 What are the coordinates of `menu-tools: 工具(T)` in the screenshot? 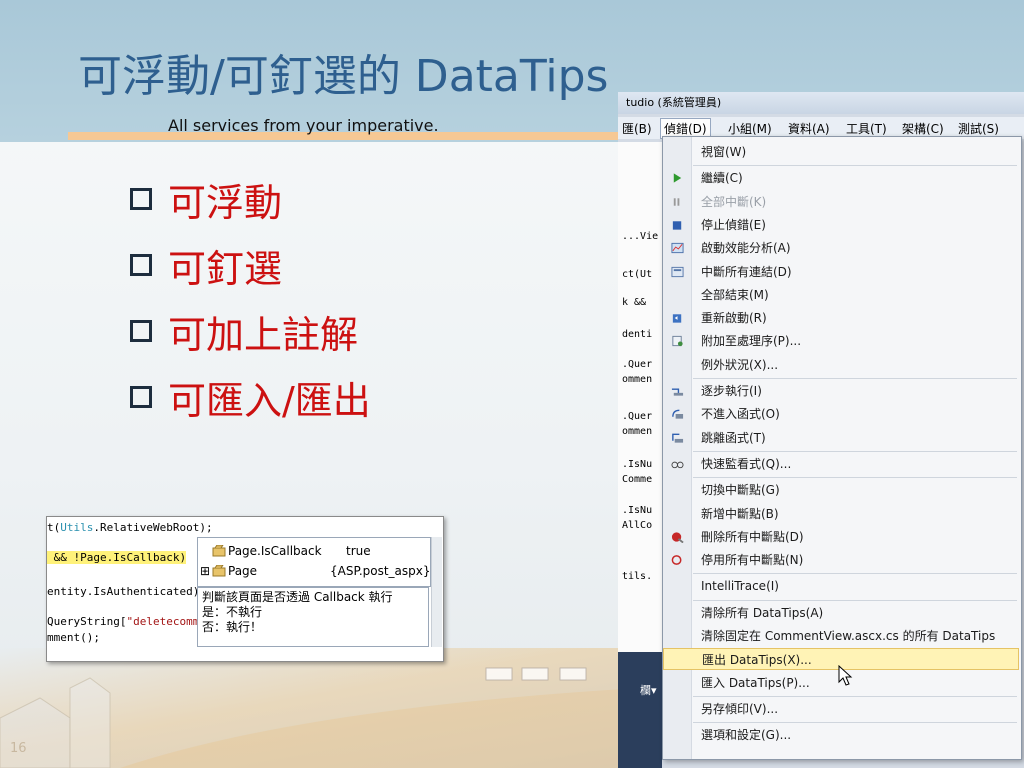 It's located at (866, 128).